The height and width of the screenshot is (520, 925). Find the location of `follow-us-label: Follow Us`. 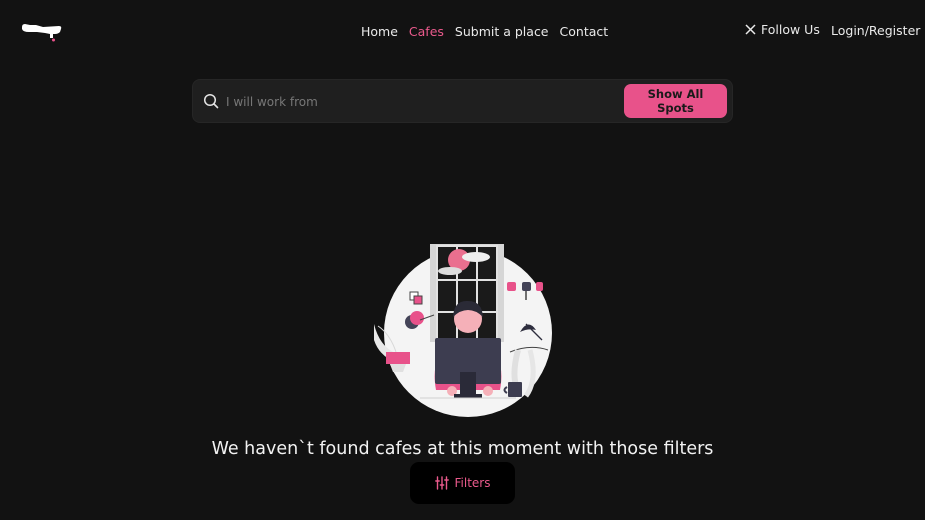

follow-us-label: Follow Us is located at coordinates (790, 29).